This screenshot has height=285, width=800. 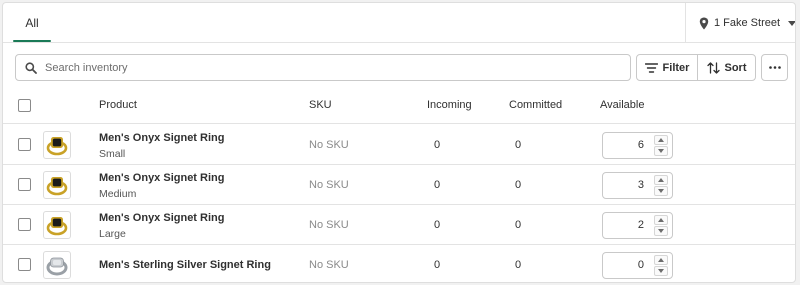 I want to click on product-variant: Large, so click(x=112, y=234).